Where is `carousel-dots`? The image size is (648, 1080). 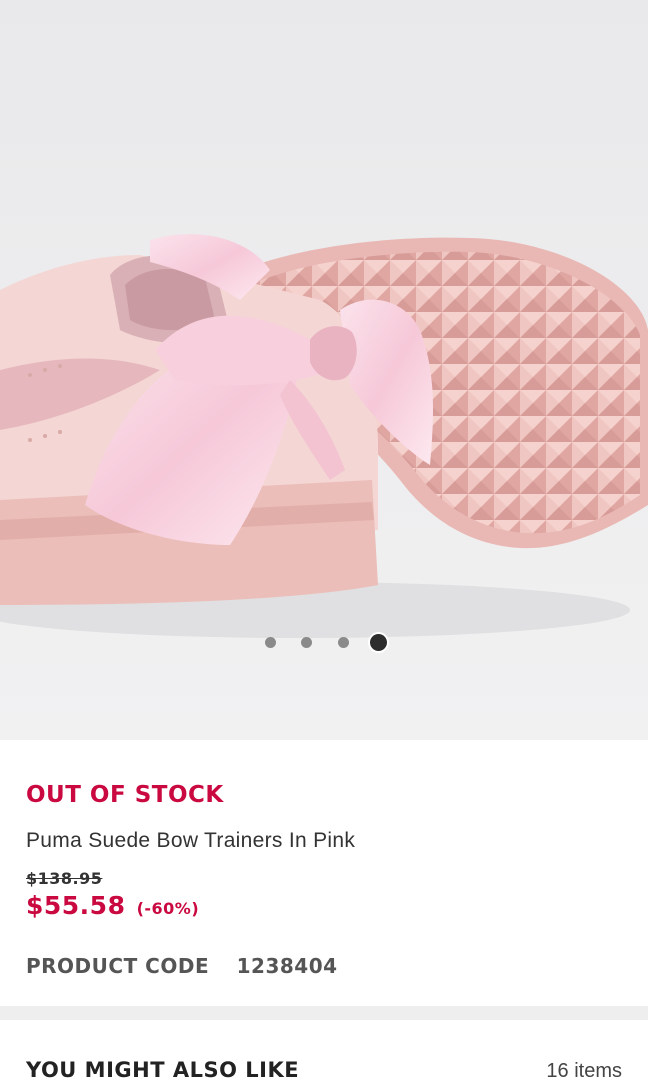
carousel-dots is located at coordinates (324, 642).